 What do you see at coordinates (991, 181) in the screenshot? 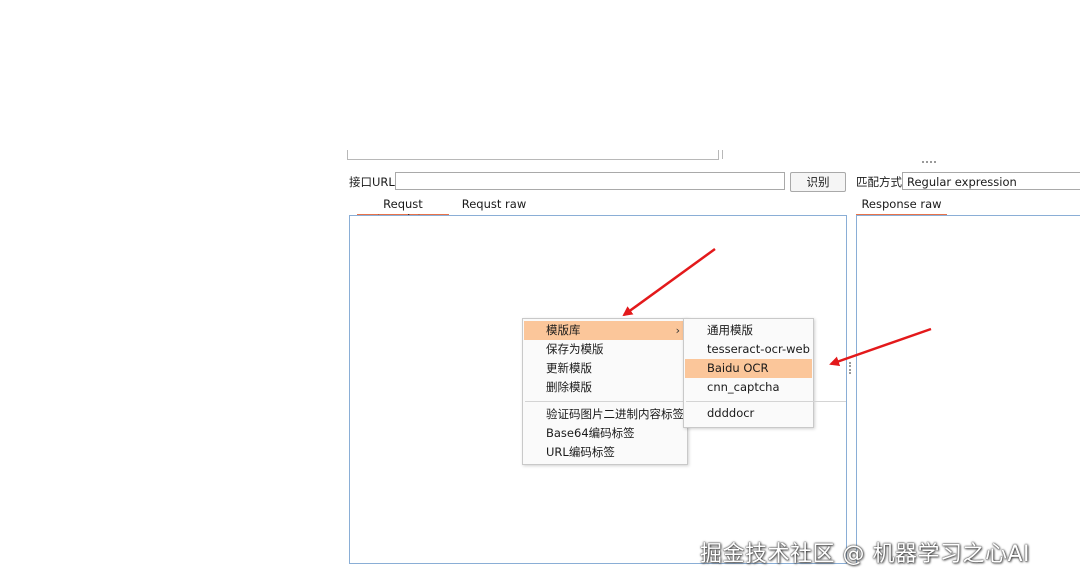
I see `match-mode-select: Regular expression` at bounding box center [991, 181].